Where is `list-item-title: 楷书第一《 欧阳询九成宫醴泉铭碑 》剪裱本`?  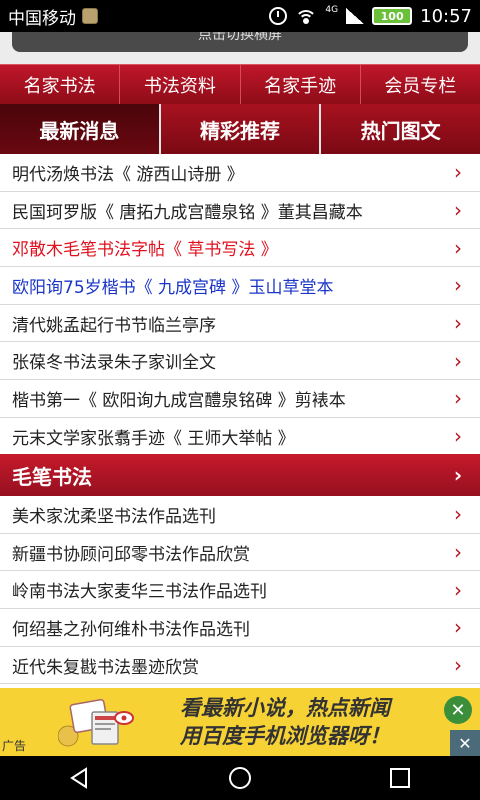
list-item-title: 楷书第一《 欧阳询九成宫醴泉铭碑 》剪裱本 is located at coordinates (179, 400).